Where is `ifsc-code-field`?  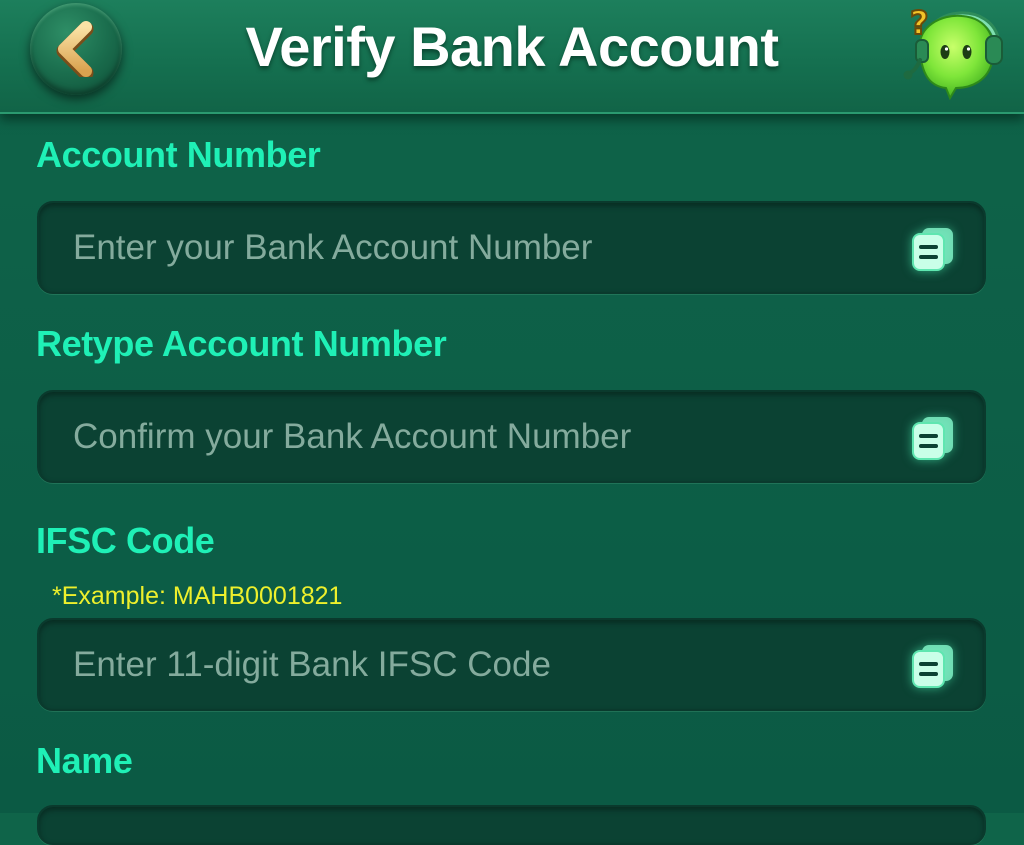
ifsc-code-field is located at coordinates (511, 664).